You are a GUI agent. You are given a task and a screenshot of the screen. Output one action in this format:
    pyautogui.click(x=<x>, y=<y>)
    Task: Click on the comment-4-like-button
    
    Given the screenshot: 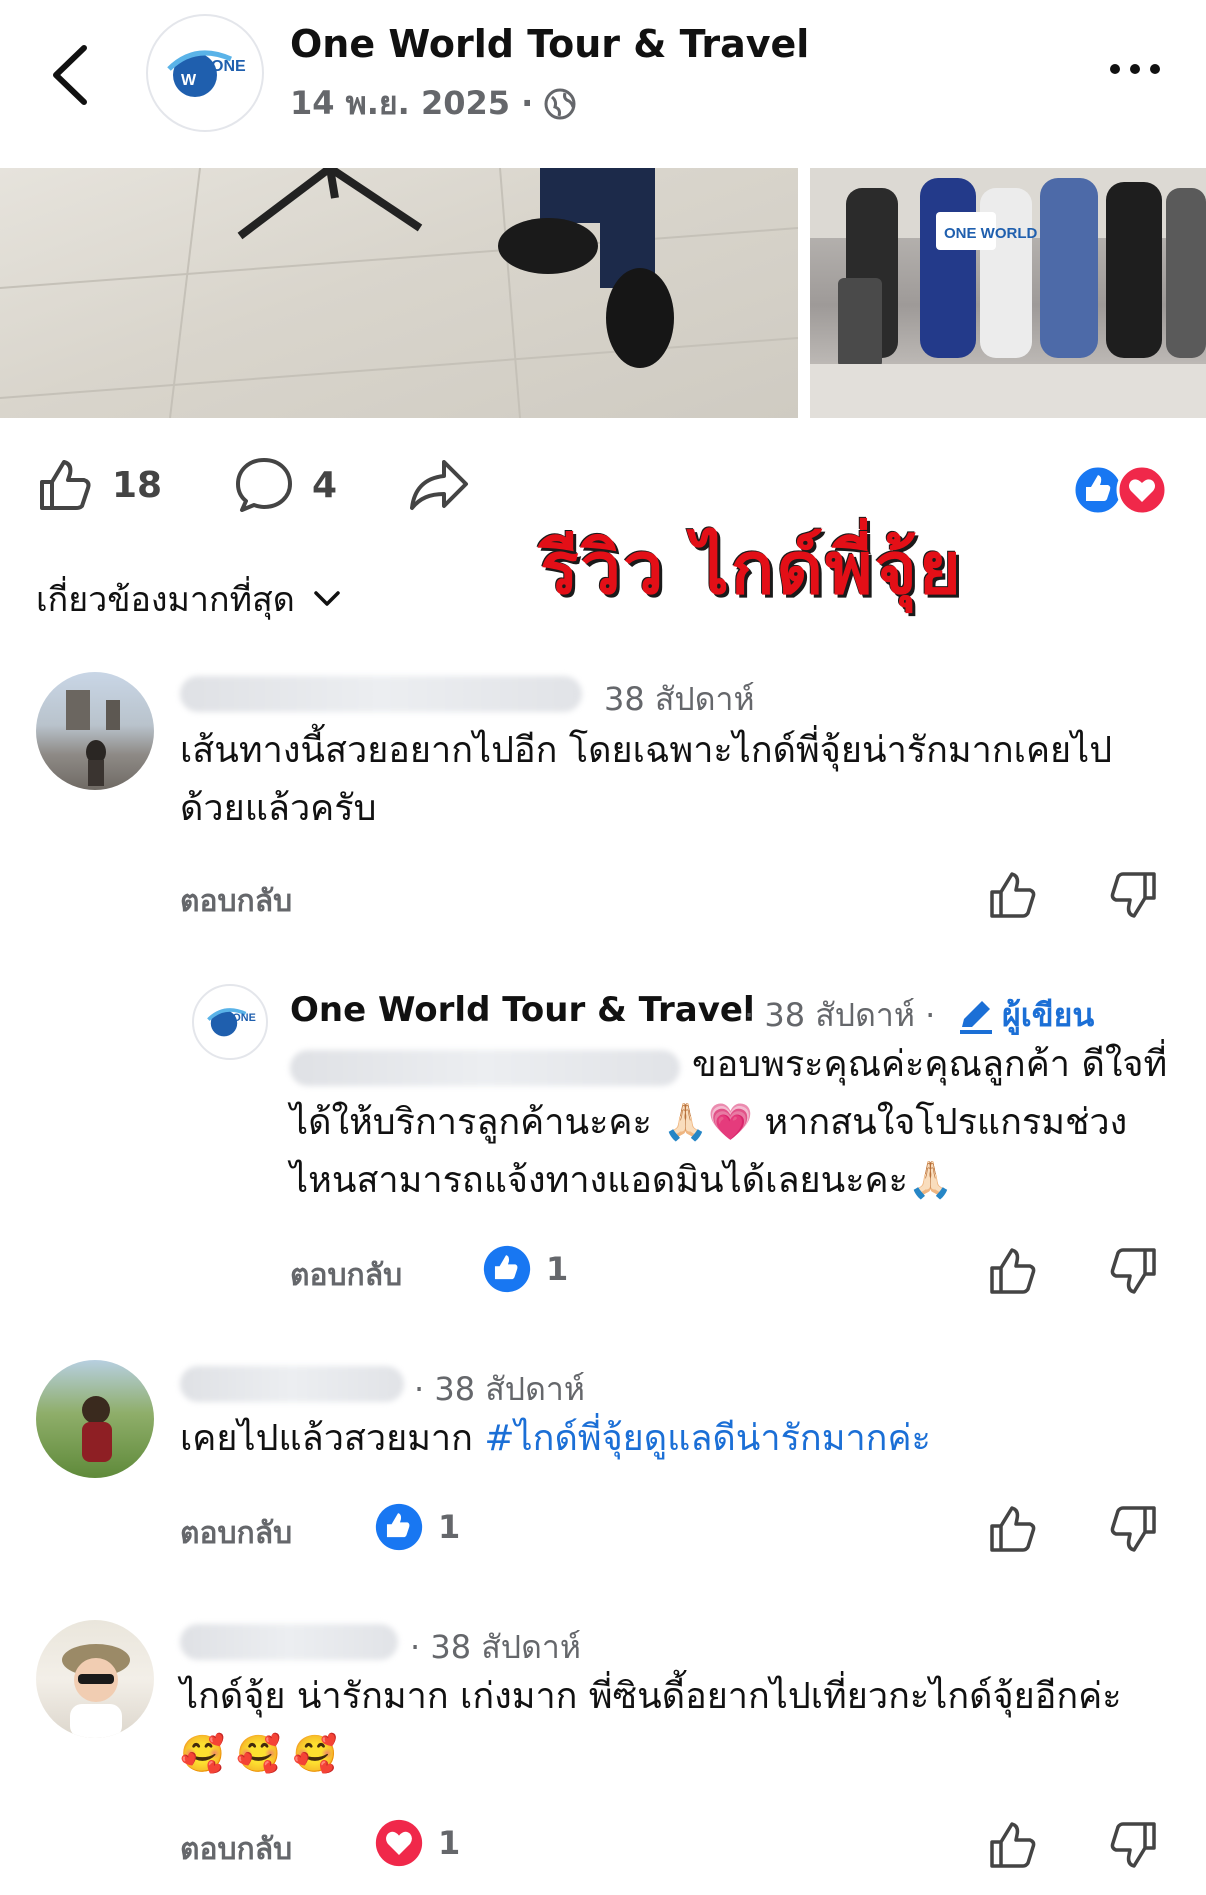 What is the action you would take?
    pyautogui.click(x=1013, y=1847)
    